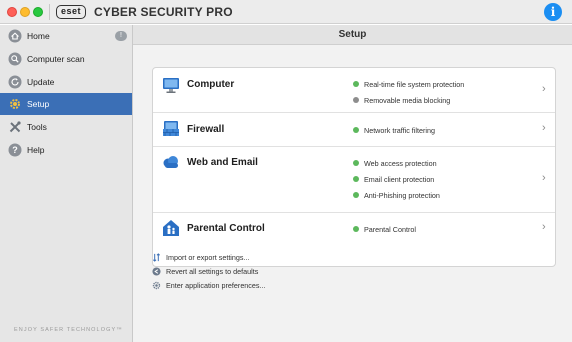 This screenshot has height=342, width=572. I want to click on title-separator, so click(49, 12).